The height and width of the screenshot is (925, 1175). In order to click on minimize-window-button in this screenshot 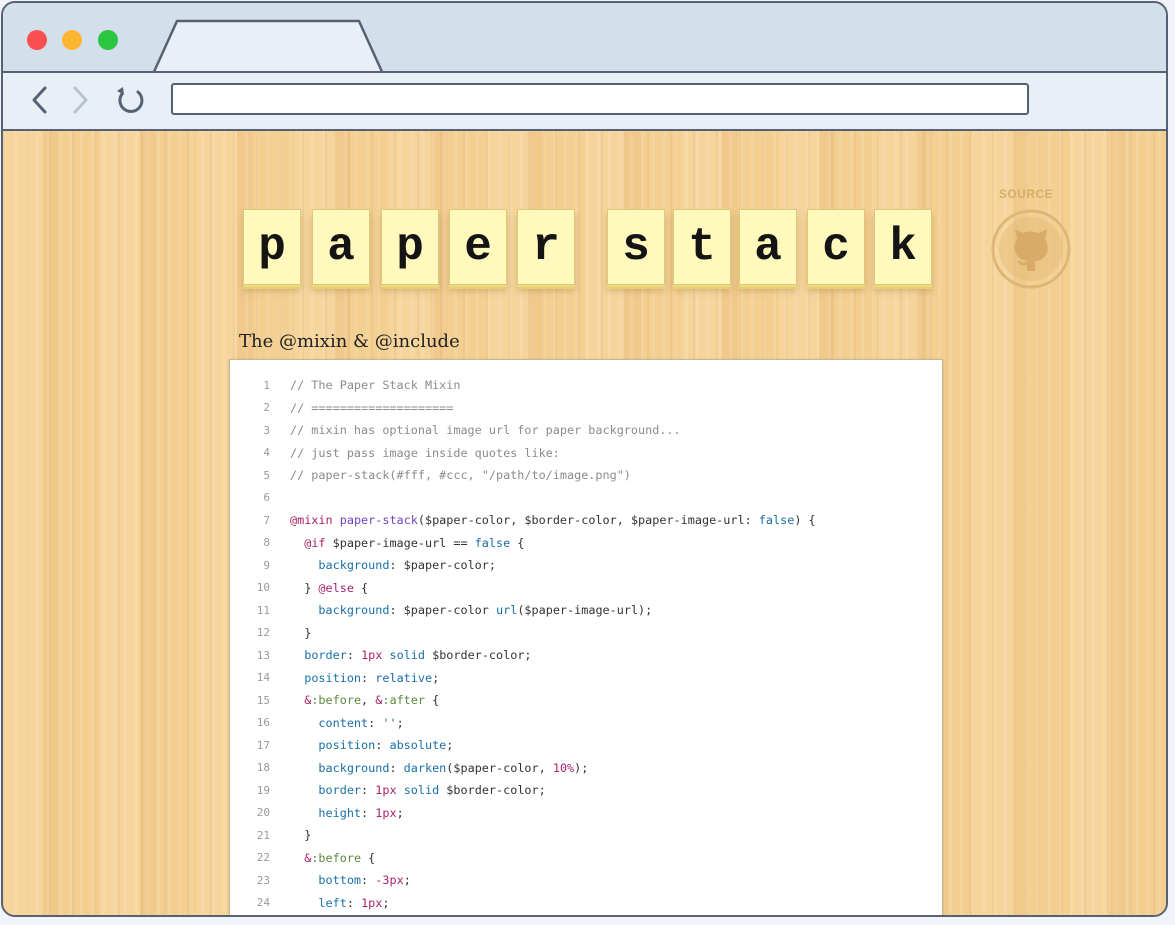, I will do `click(72, 40)`.